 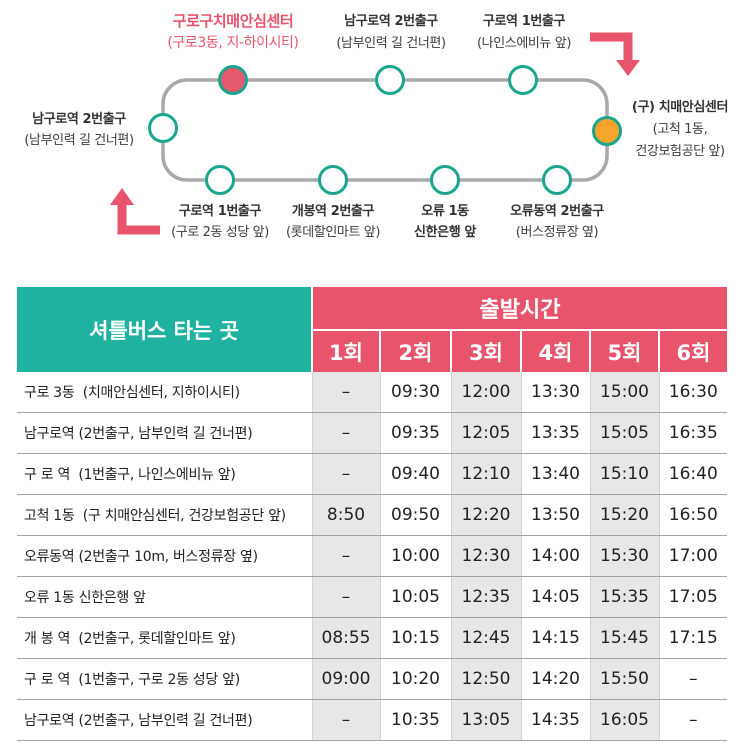 What do you see at coordinates (611, 47) in the screenshot?
I see `direction-arrow-top-right` at bounding box center [611, 47].